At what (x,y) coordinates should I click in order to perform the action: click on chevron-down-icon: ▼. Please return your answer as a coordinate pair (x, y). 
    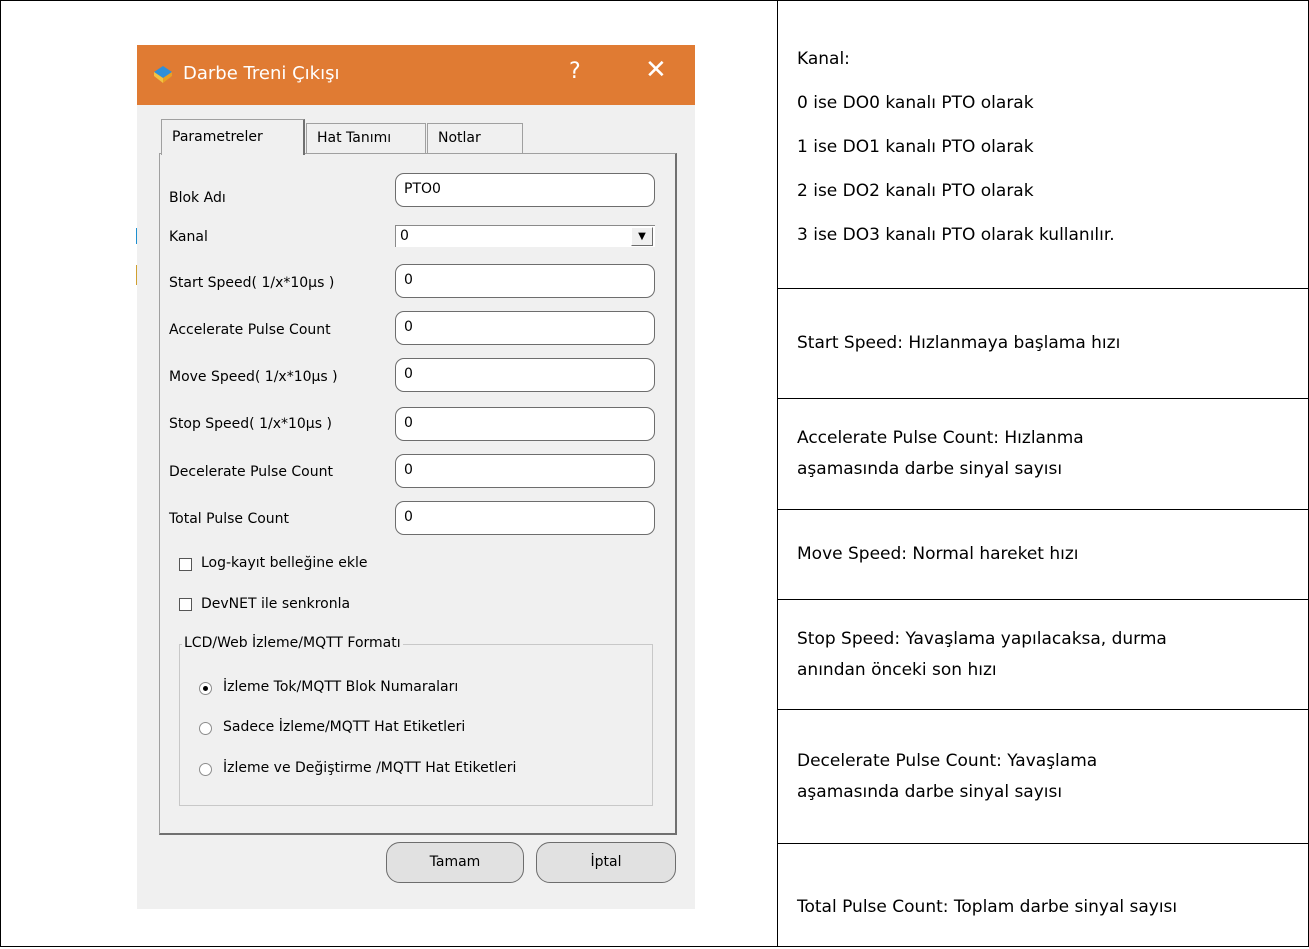
    Looking at the image, I should click on (642, 236).